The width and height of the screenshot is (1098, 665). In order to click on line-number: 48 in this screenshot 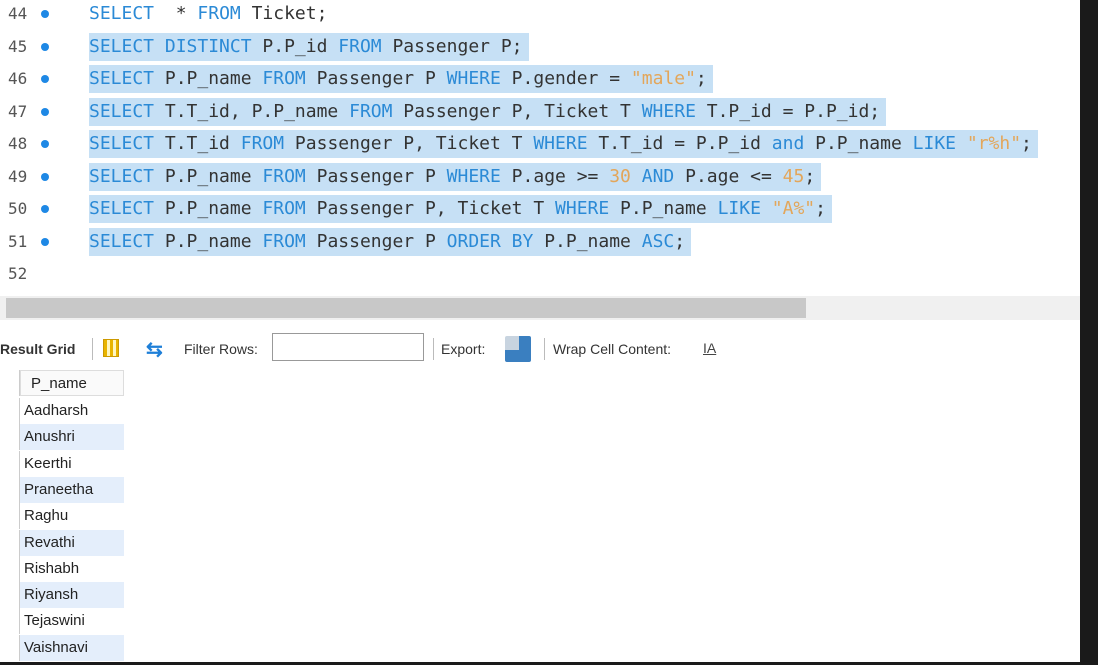, I will do `click(18, 143)`.